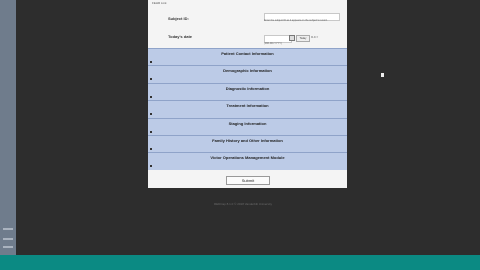 This screenshot has height=270, width=480. I want to click on form-top-label: FEHR Link, so click(159, 3).